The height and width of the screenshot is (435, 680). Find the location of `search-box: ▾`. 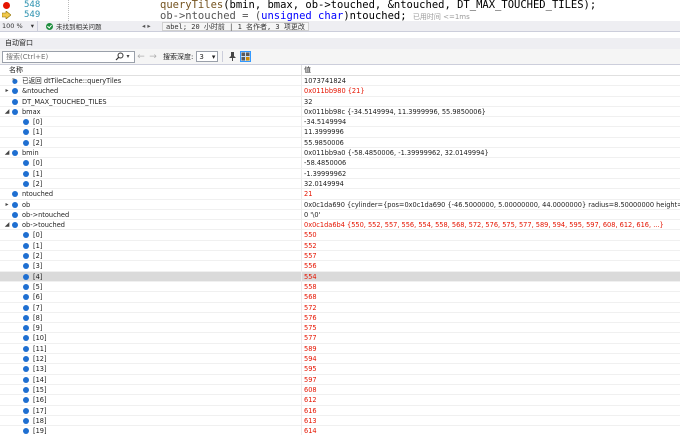

search-box: ▾ is located at coordinates (68, 56).